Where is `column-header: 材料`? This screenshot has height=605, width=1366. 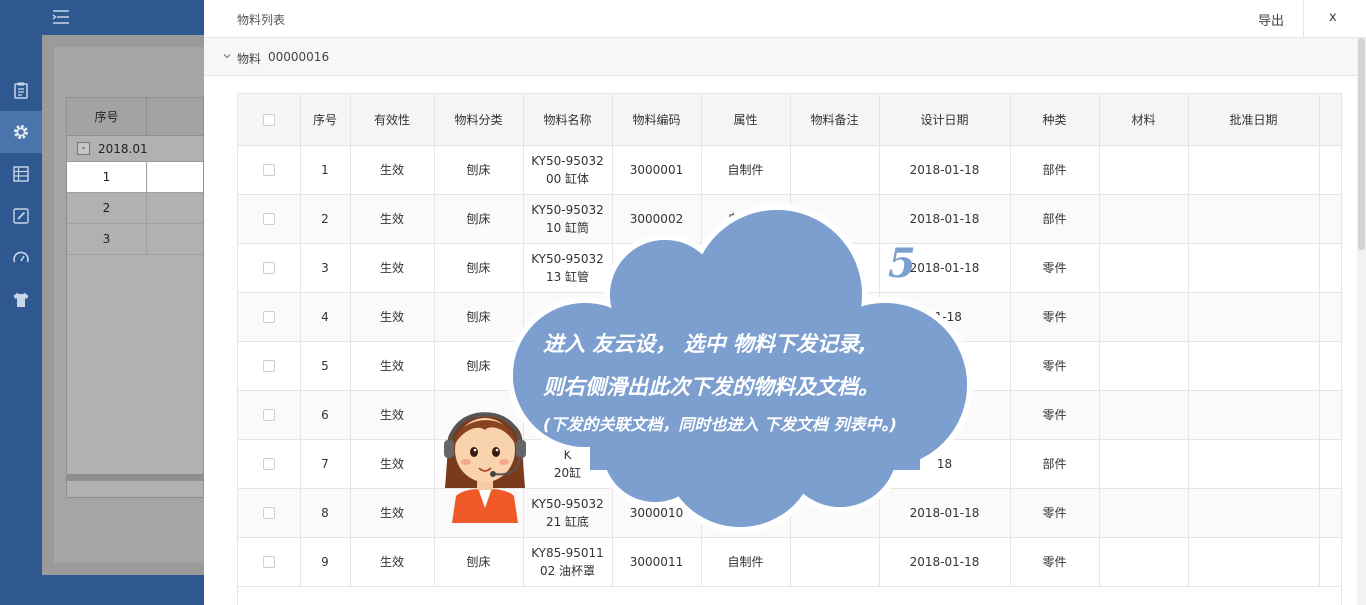 column-header: 材料 is located at coordinates (1144, 120).